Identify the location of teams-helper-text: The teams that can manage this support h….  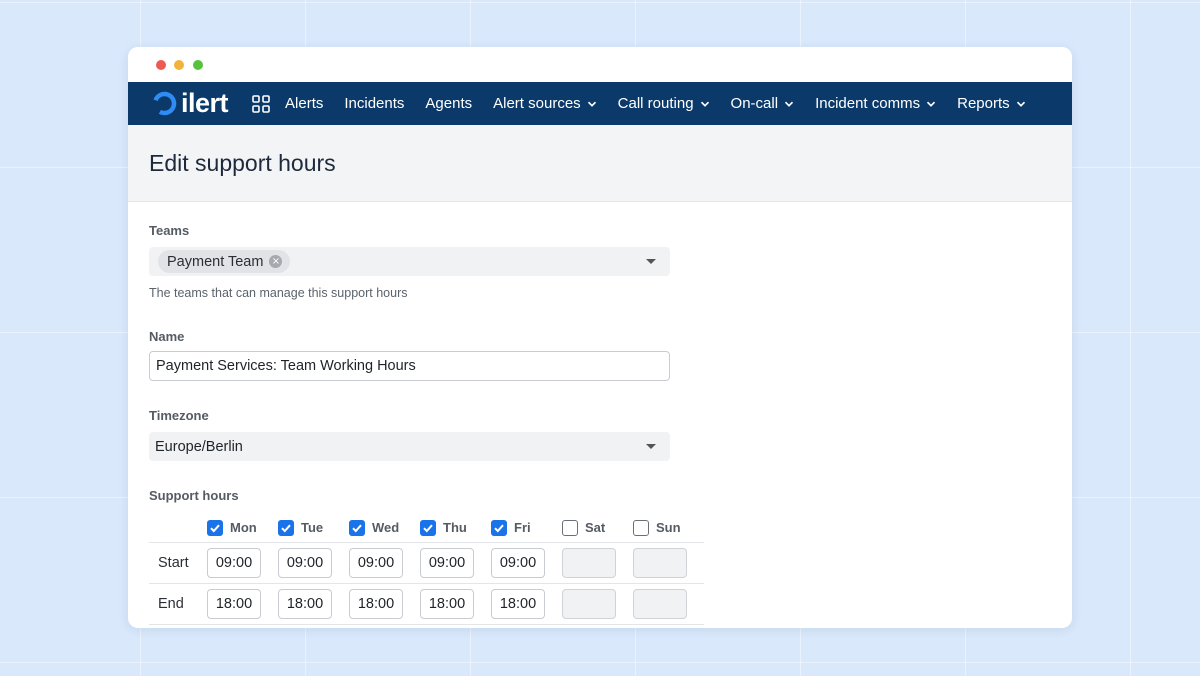
(278, 293).